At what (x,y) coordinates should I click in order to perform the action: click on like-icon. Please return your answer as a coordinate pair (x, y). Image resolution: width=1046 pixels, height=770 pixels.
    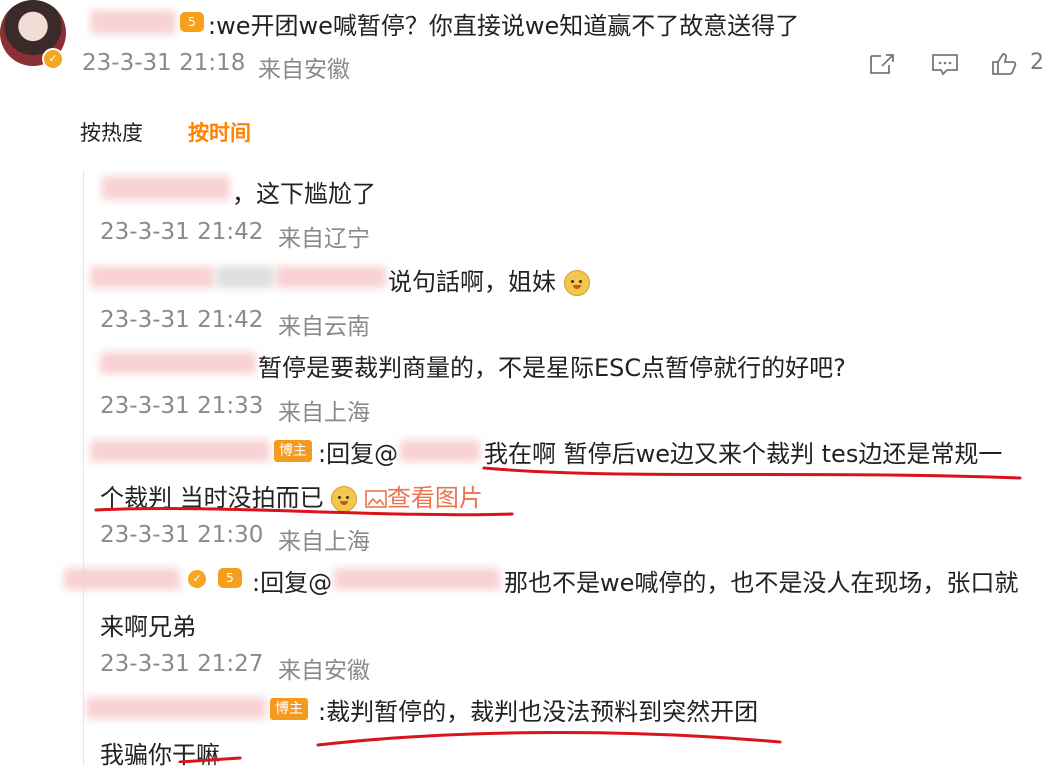
    Looking at the image, I should click on (1004, 66).